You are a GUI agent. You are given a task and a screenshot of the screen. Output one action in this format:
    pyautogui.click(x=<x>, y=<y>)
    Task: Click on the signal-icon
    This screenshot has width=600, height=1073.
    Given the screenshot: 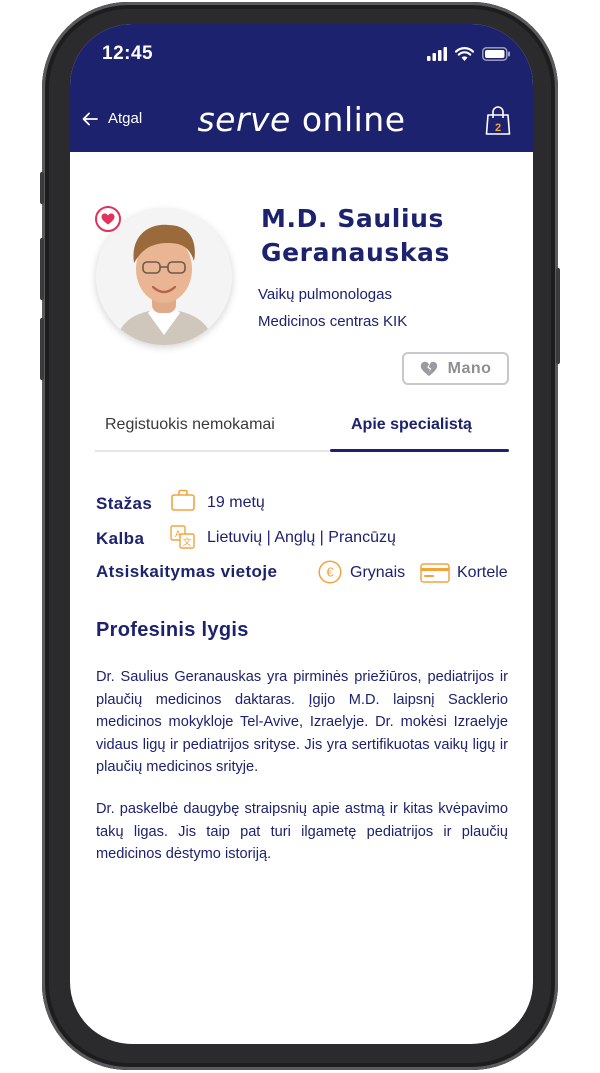 What is the action you would take?
    pyautogui.click(x=437, y=54)
    